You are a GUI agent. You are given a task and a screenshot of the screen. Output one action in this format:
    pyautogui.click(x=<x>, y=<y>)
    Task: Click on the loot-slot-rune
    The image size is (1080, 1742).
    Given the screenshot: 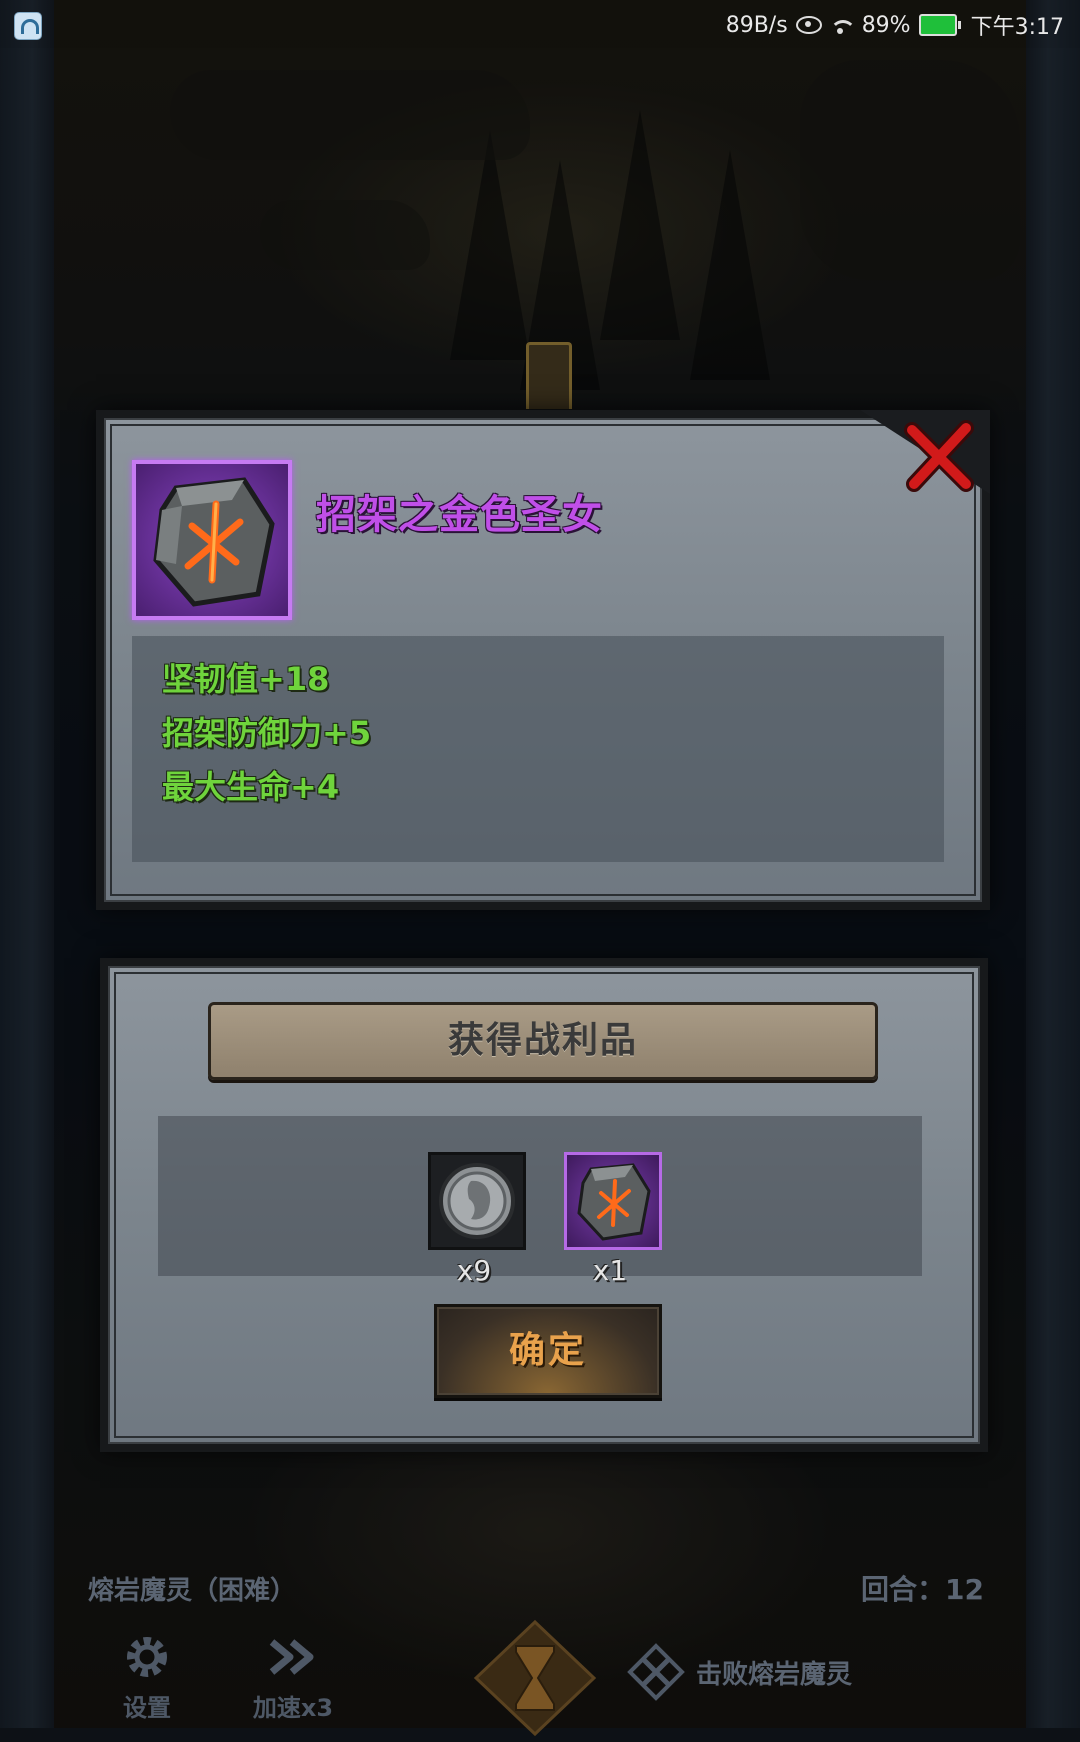 What is the action you would take?
    pyautogui.click(x=613, y=1201)
    